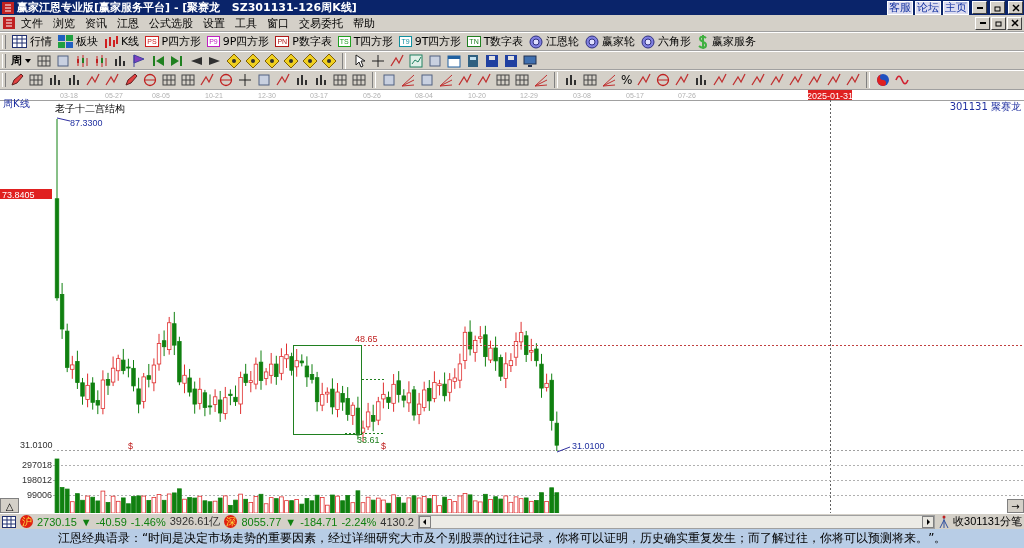 This screenshot has height=548, width=1024. Describe the element at coordinates (366, 339) in the screenshot. I see `resistance-price-label: 48.65` at that location.